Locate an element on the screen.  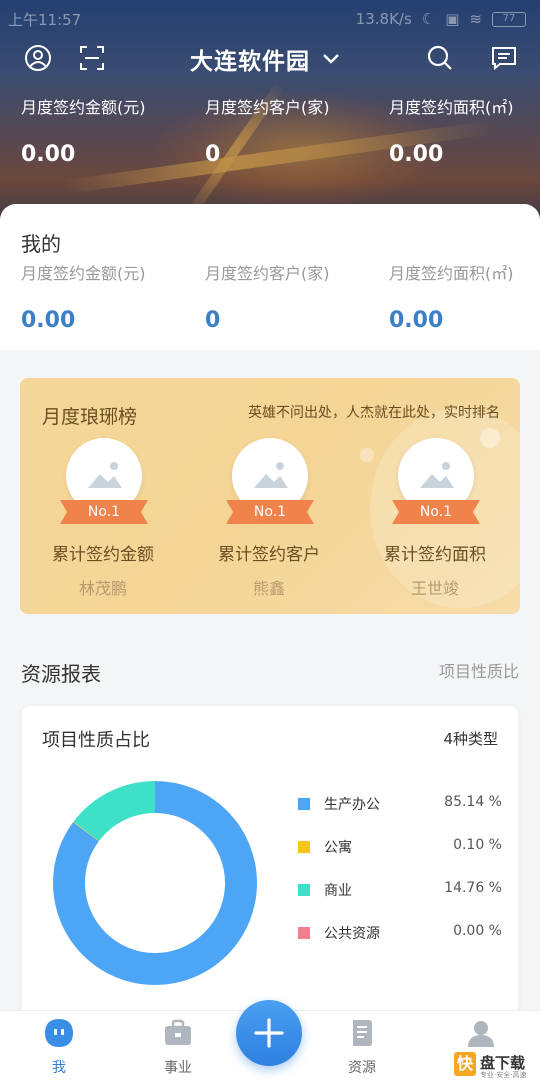
legend-value: 0.00 % is located at coordinates (477, 931).